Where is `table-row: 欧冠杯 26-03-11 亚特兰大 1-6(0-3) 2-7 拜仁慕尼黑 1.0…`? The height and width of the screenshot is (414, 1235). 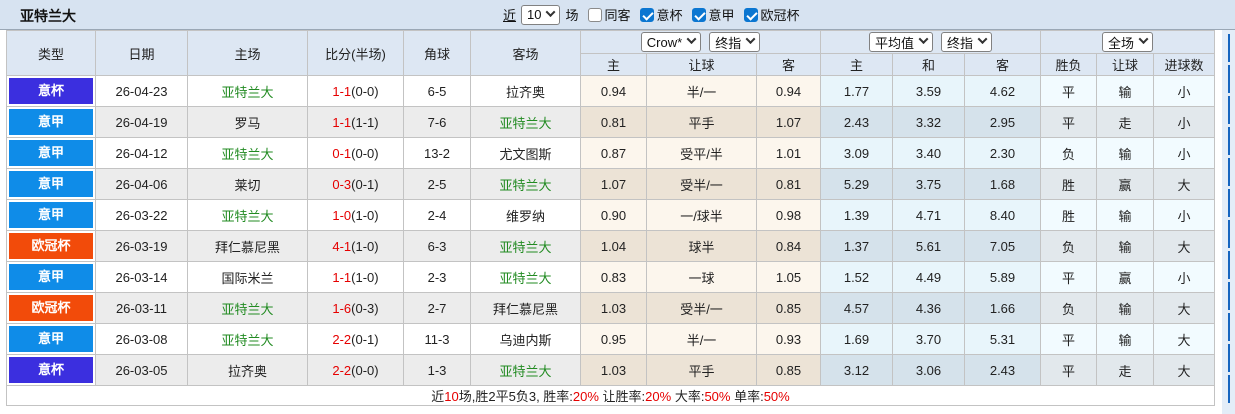 table-row: 欧冠杯 26-03-11 亚特兰大 1-6(0-3) 2-7 拜仁慕尼黑 1.0… is located at coordinates (611, 308).